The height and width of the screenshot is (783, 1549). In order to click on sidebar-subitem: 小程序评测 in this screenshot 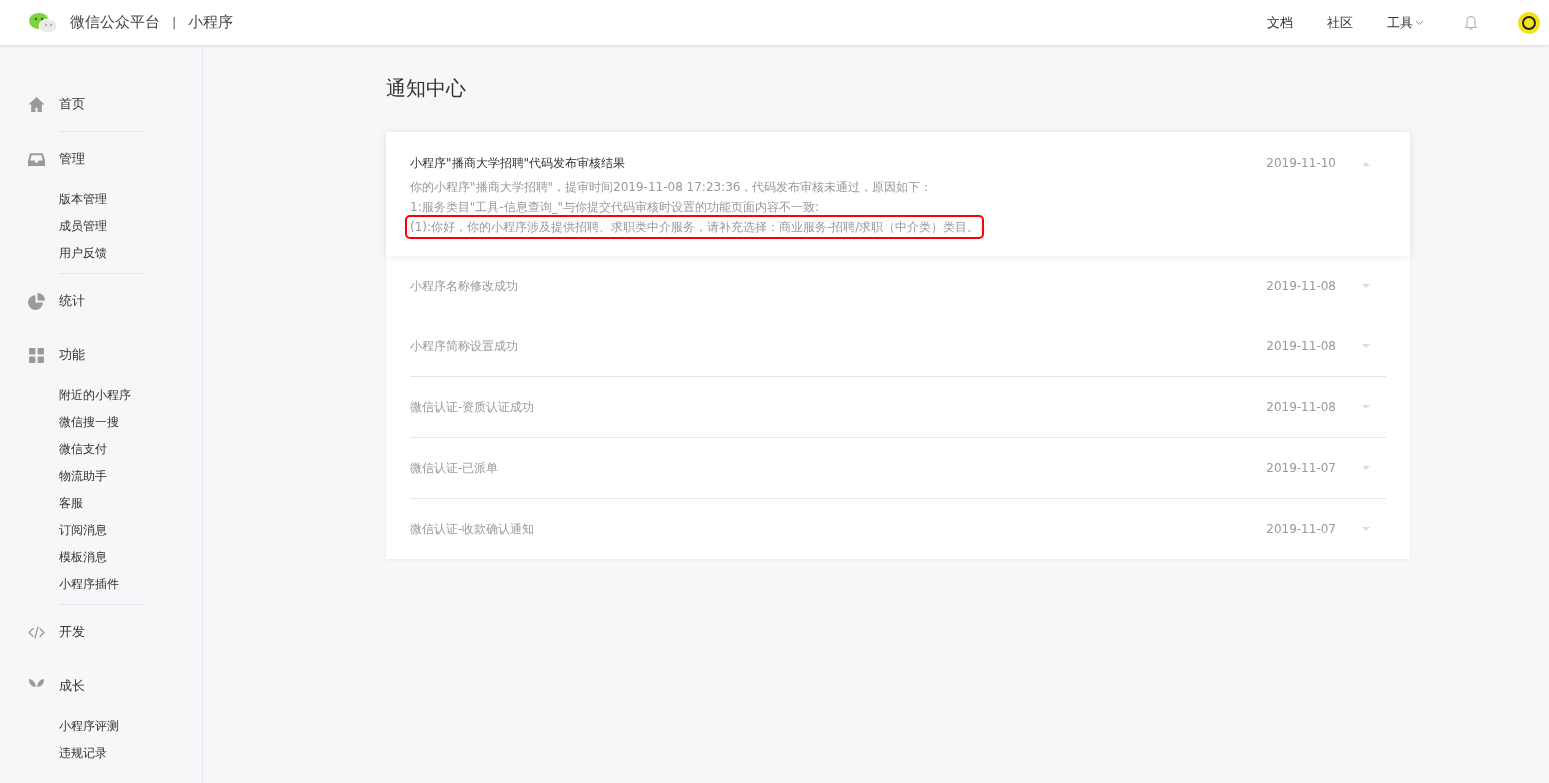, I will do `click(101, 726)`.